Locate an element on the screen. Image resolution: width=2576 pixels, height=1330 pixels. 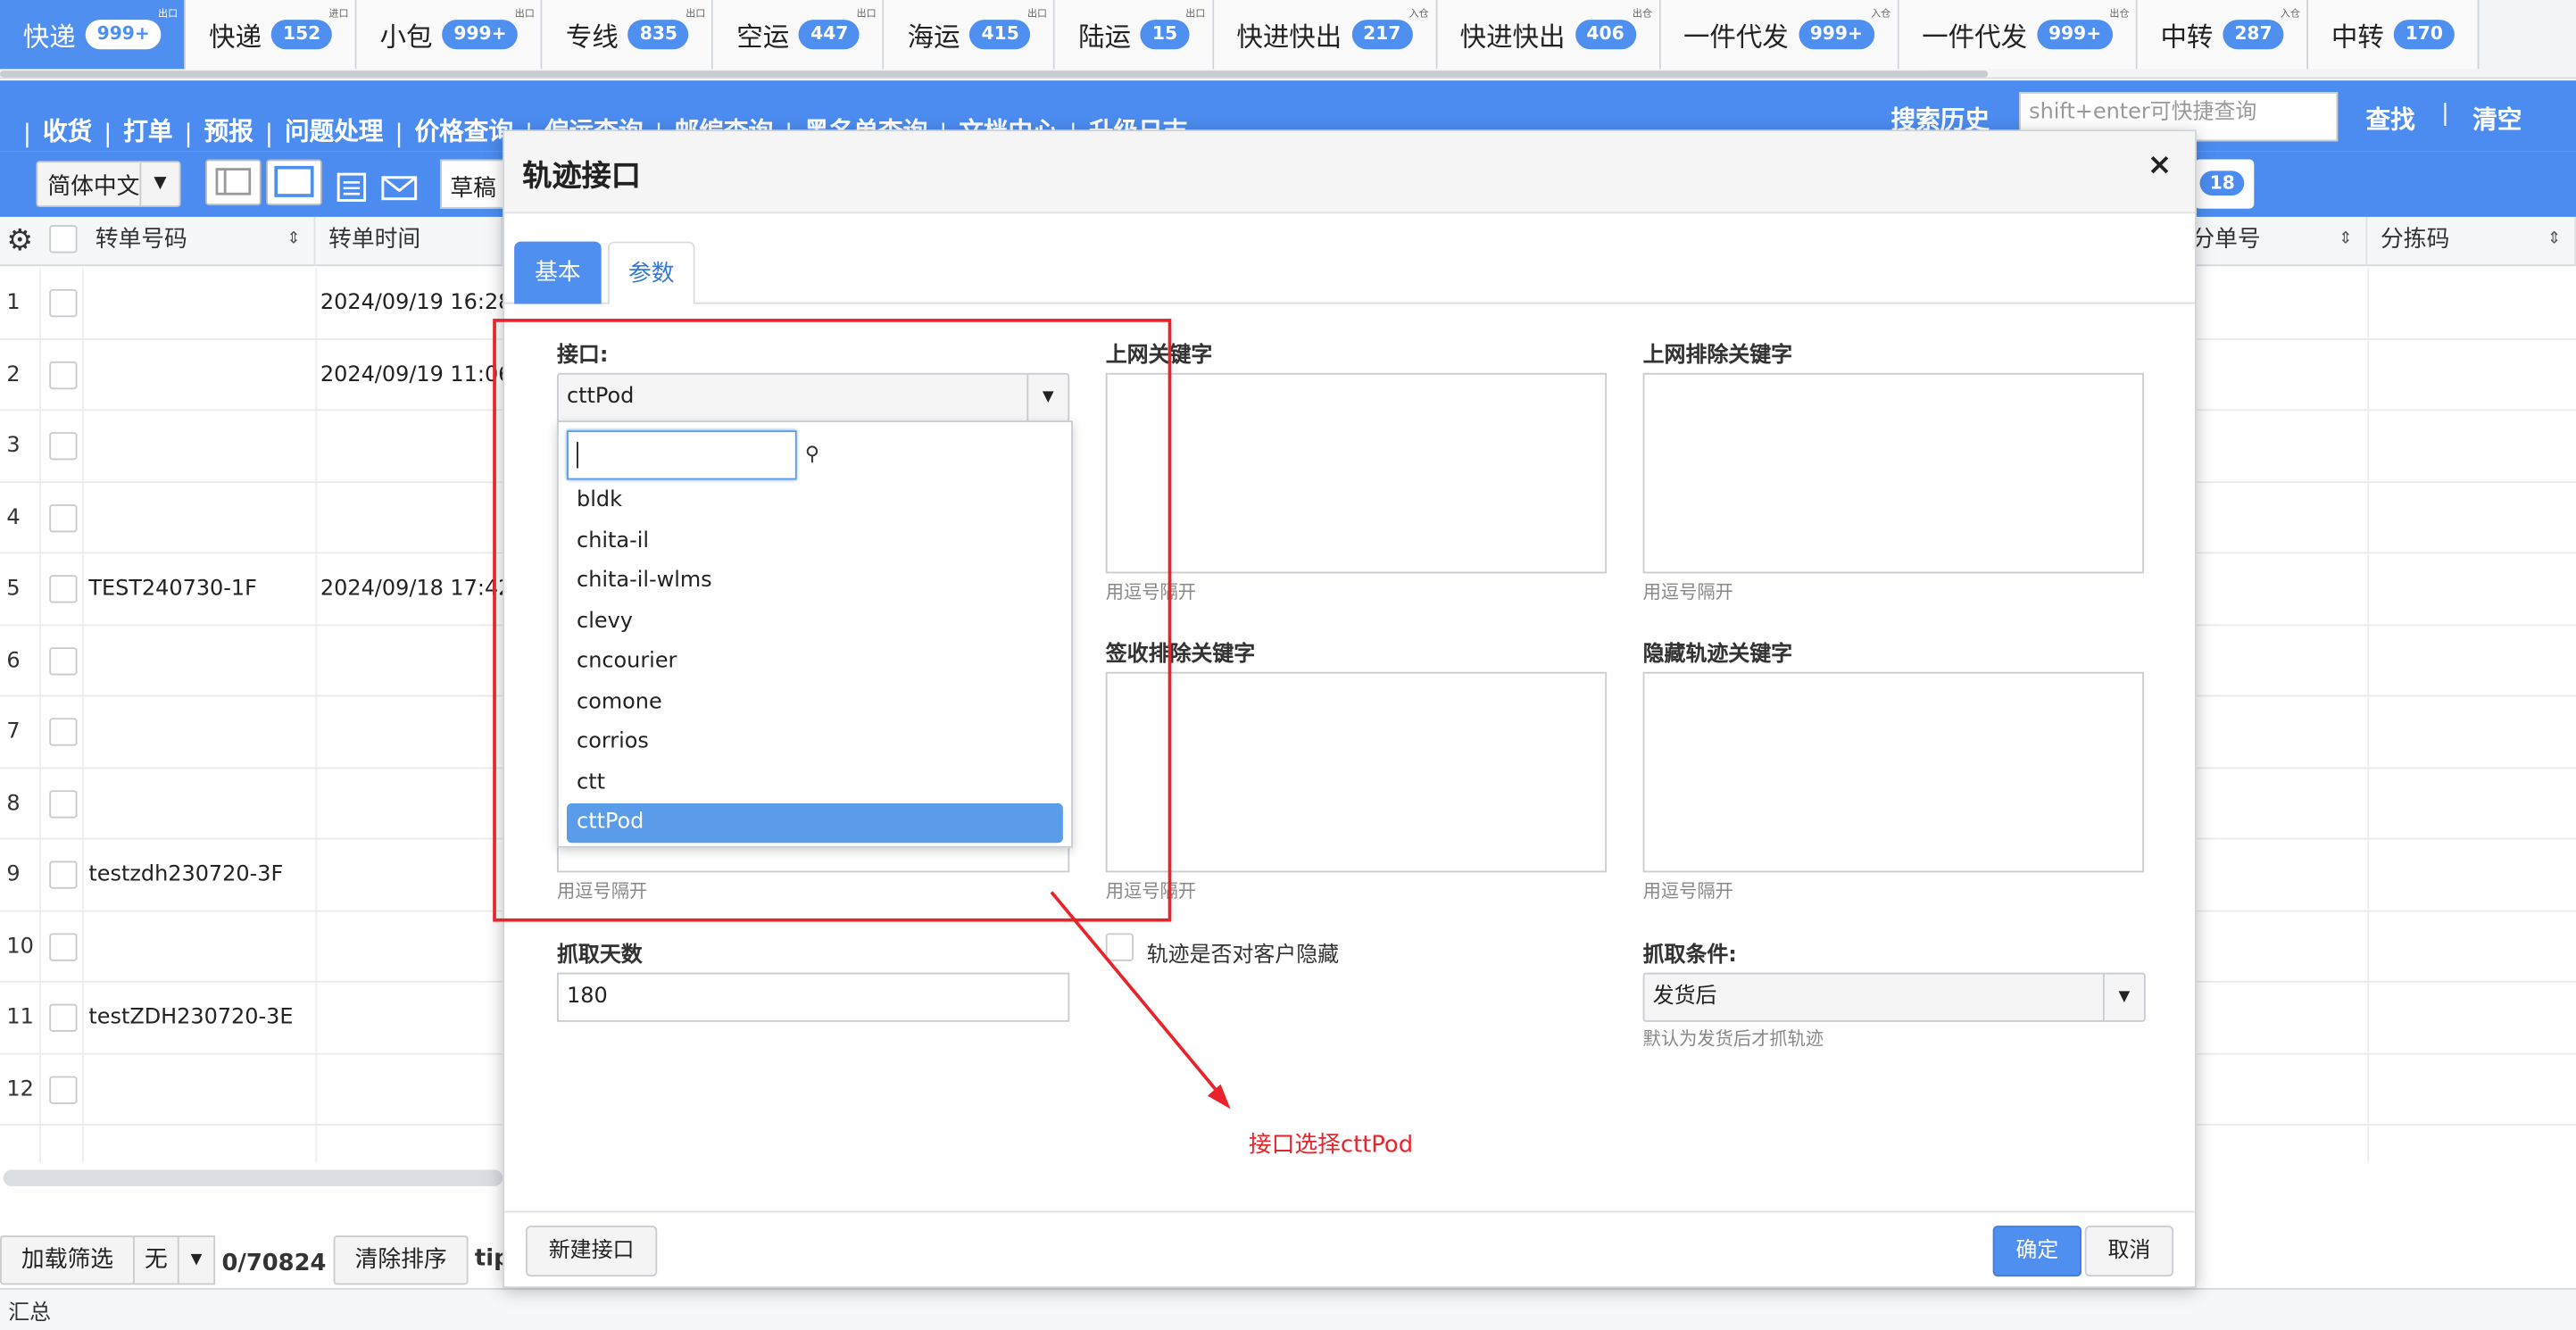
fetch-condition-value: 发货后 is located at coordinates (1685, 997).